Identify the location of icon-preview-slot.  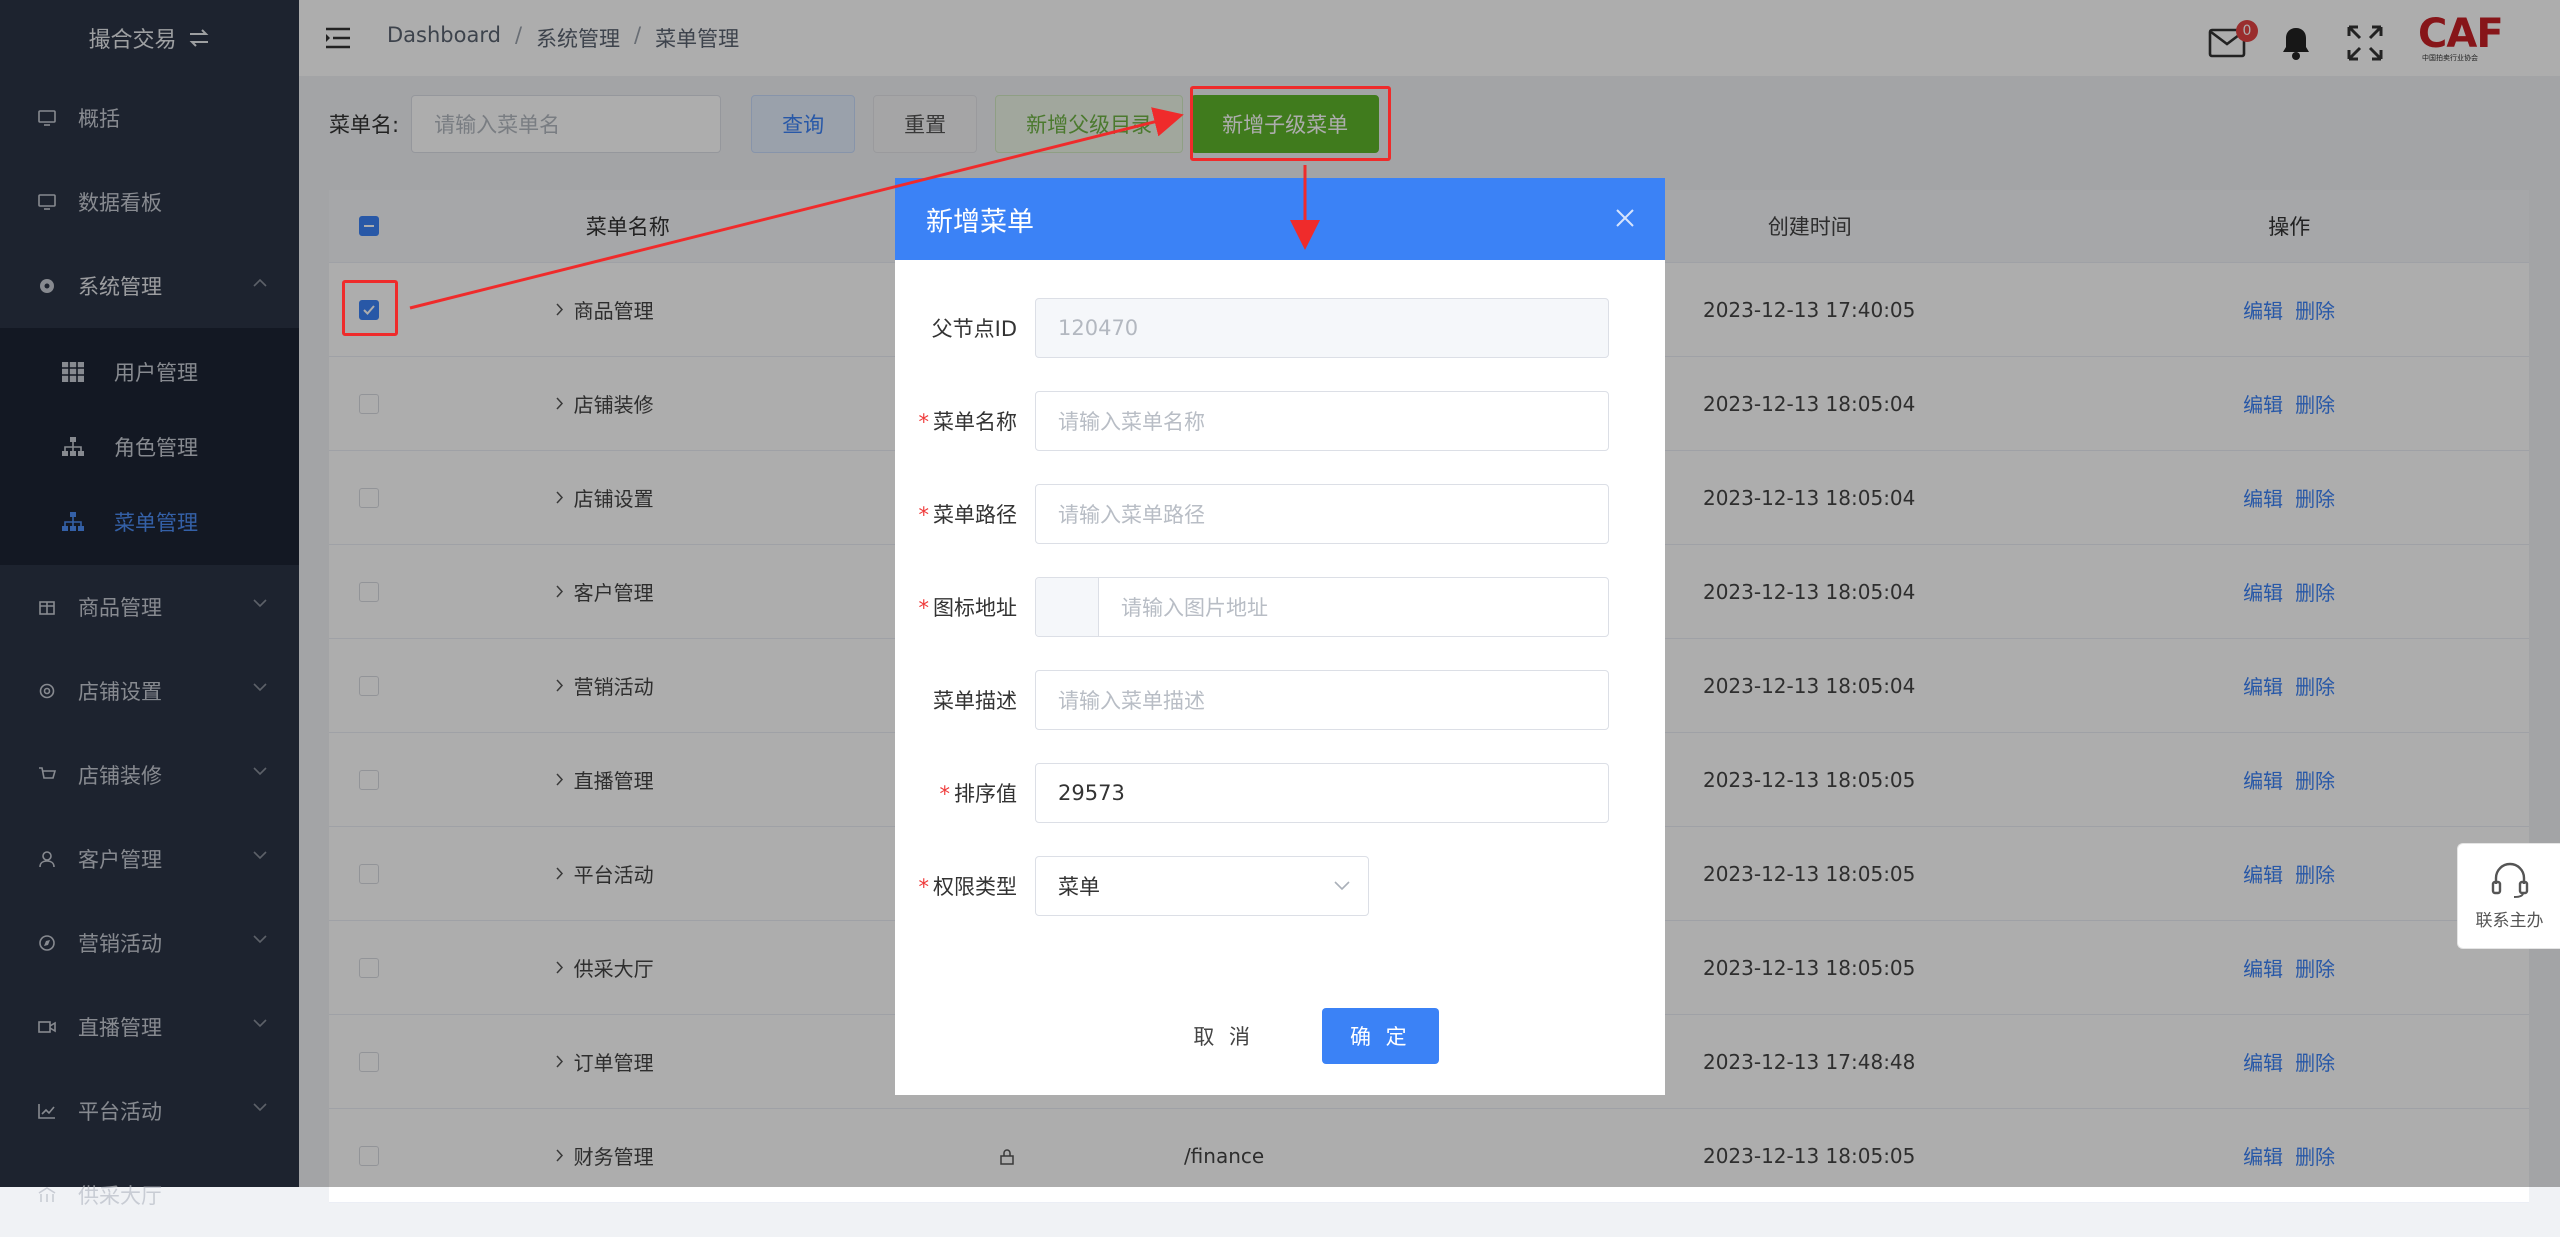
(1067, 607).